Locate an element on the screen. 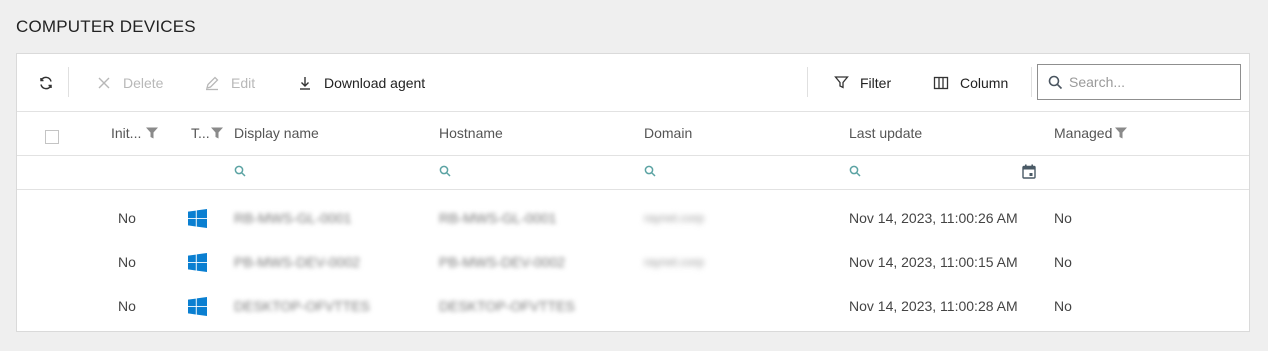  column-header-managed: Managed is located at coordinates (1091, 133).